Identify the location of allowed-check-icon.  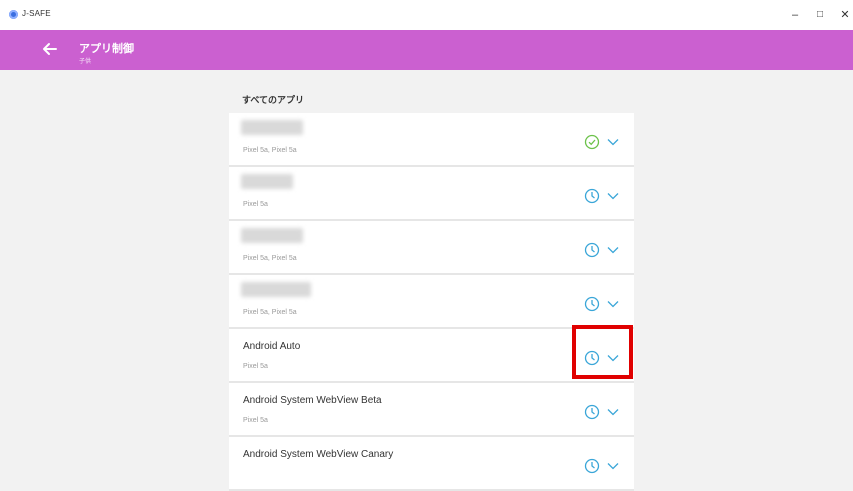
(592, 142).